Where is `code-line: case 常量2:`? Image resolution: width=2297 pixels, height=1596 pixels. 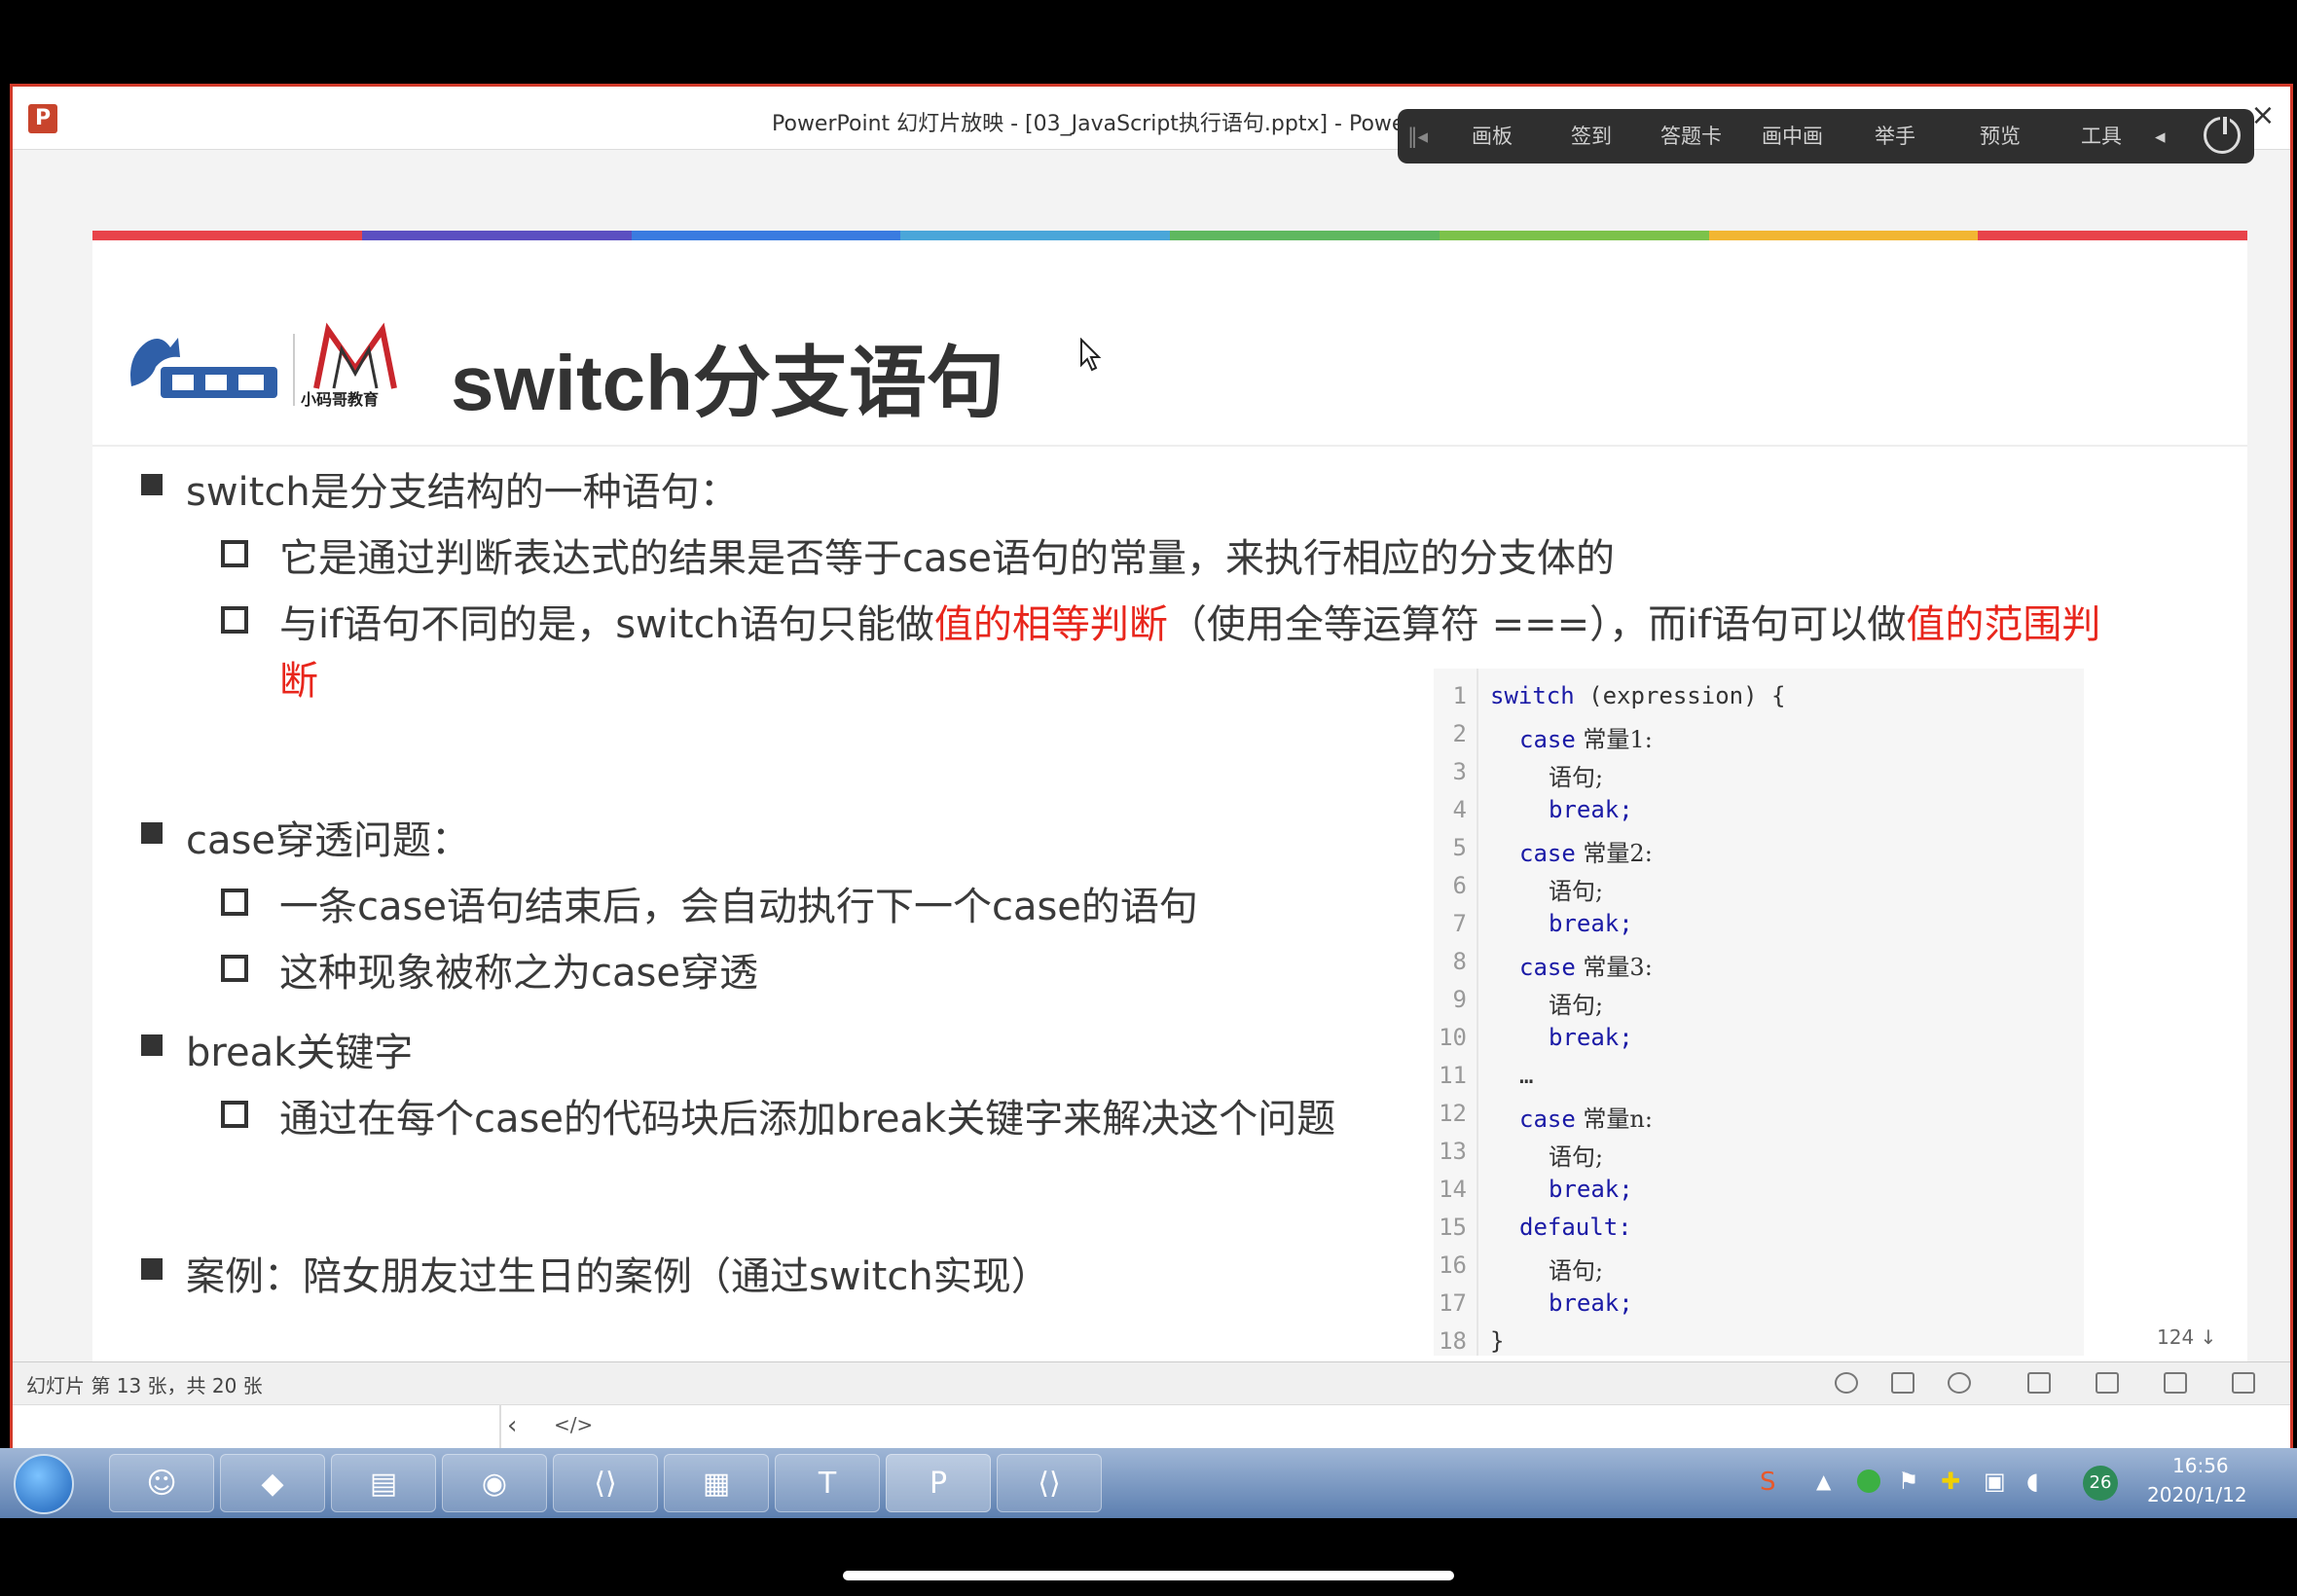 code-line: case 常量2: is located at coordinates (1586, 851).